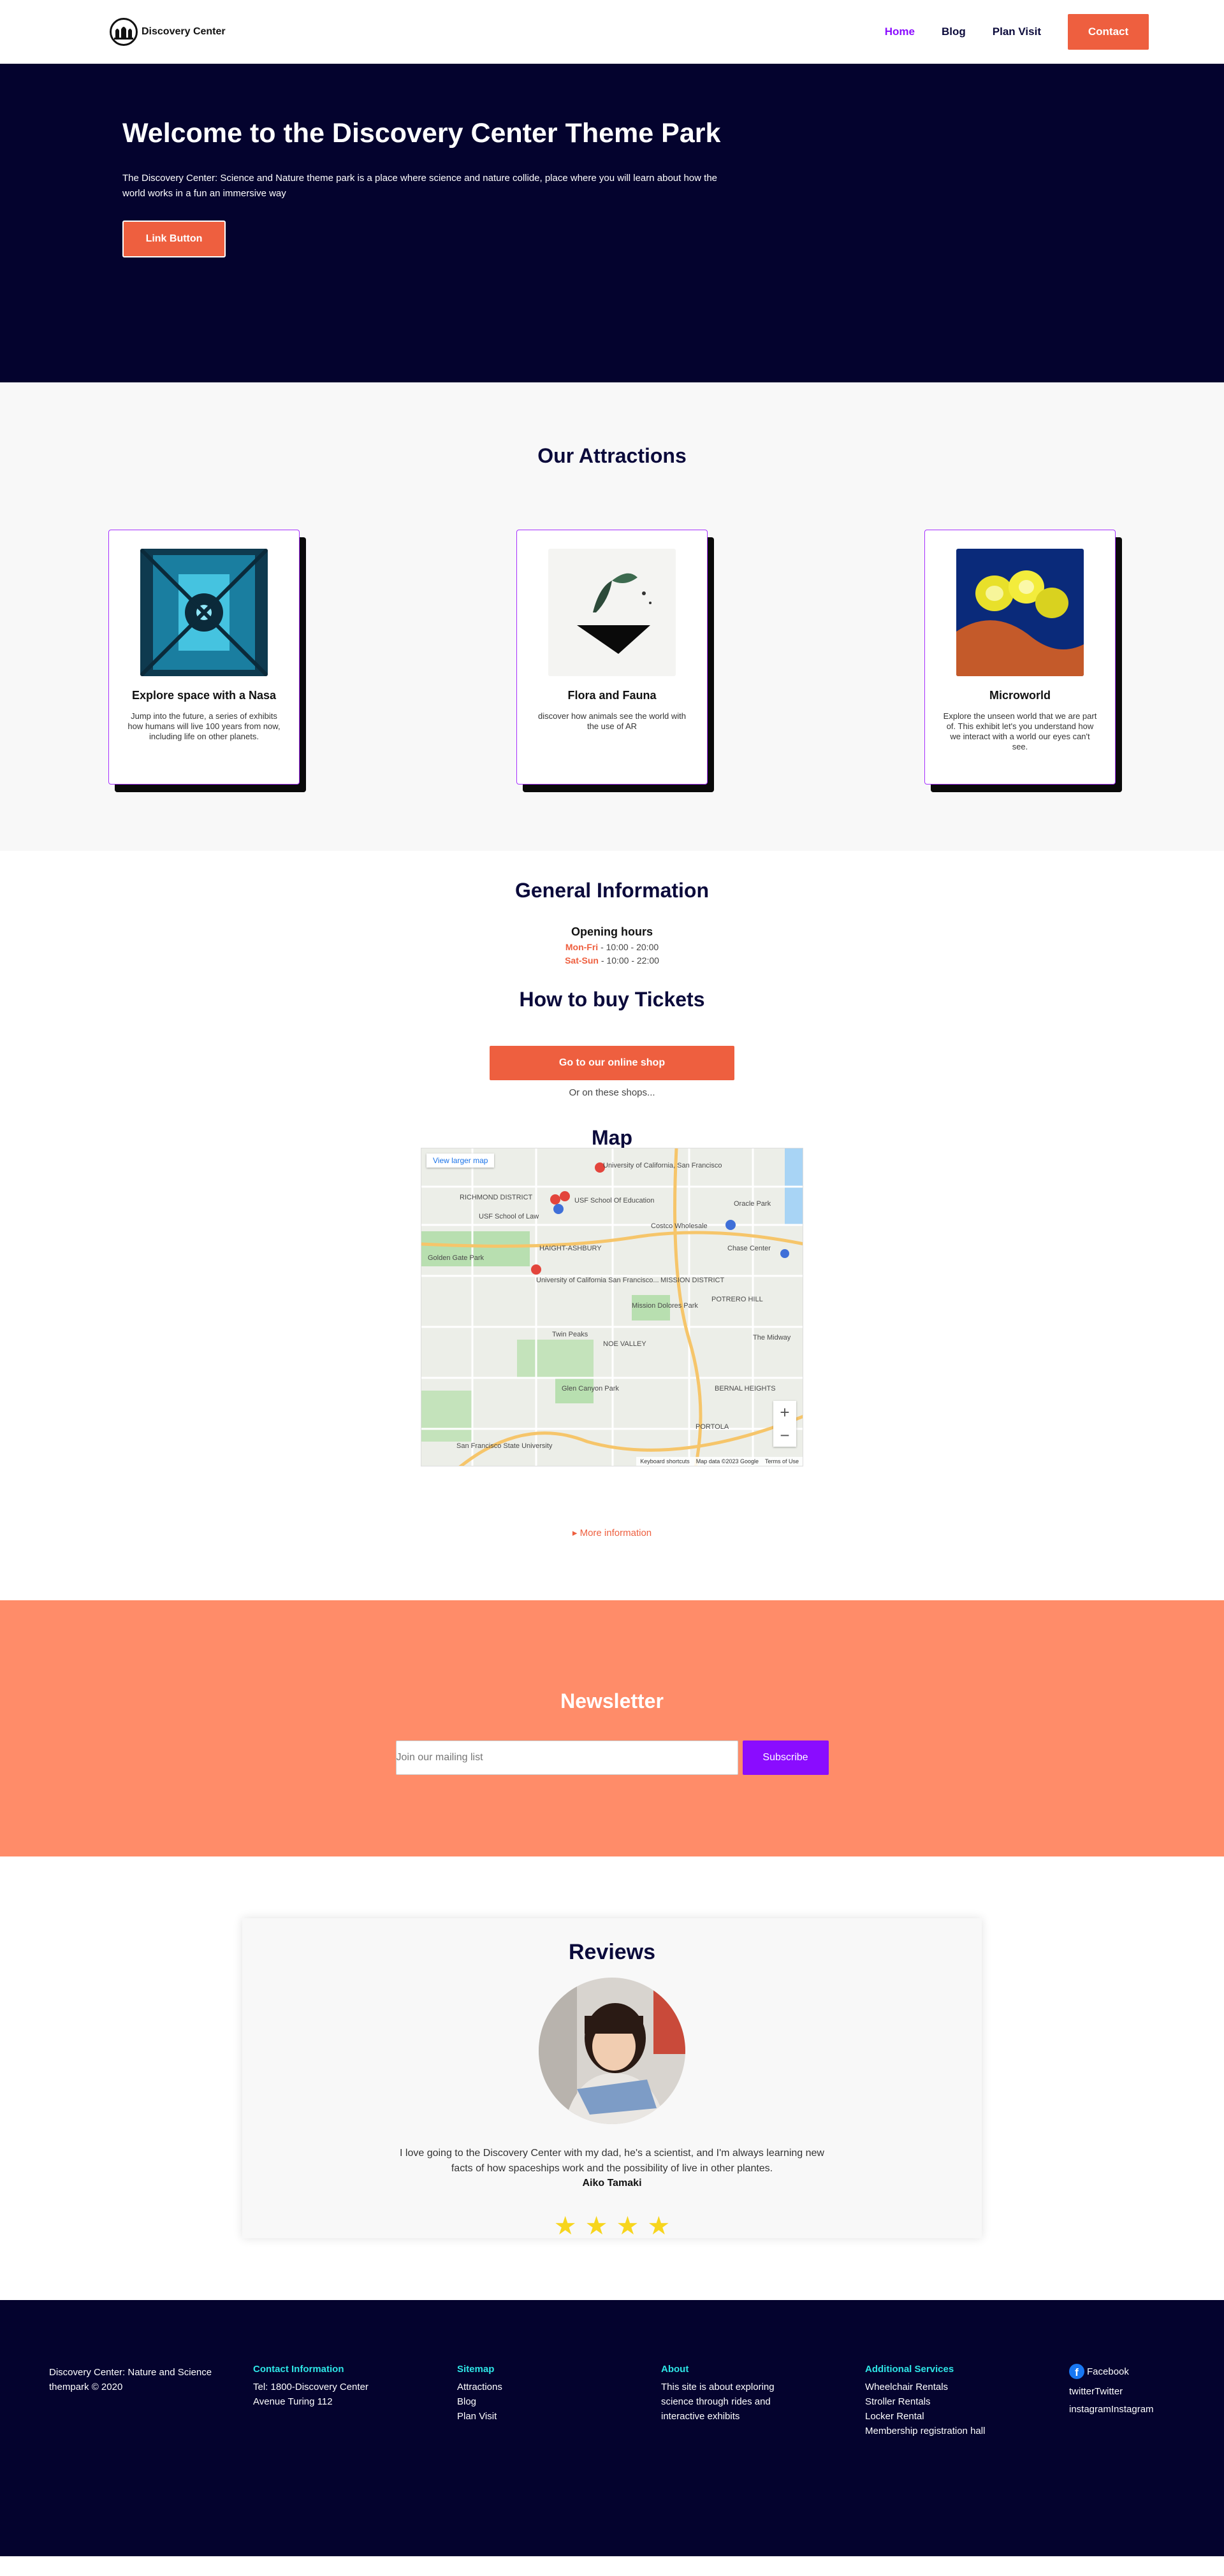  What do you see at coordinates (1145, 2391) in the screenshot?
I see `twitter-link: twitterTwitter` at bounding box center [1145, 2391].